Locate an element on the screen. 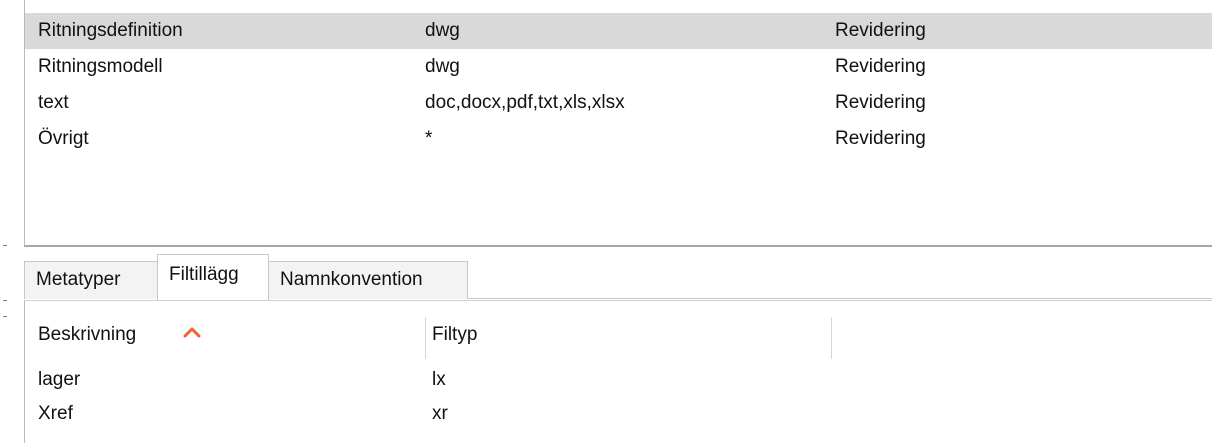 The image size is (1212, 443). table-row: lager lx is located at coordinates (618, 380).